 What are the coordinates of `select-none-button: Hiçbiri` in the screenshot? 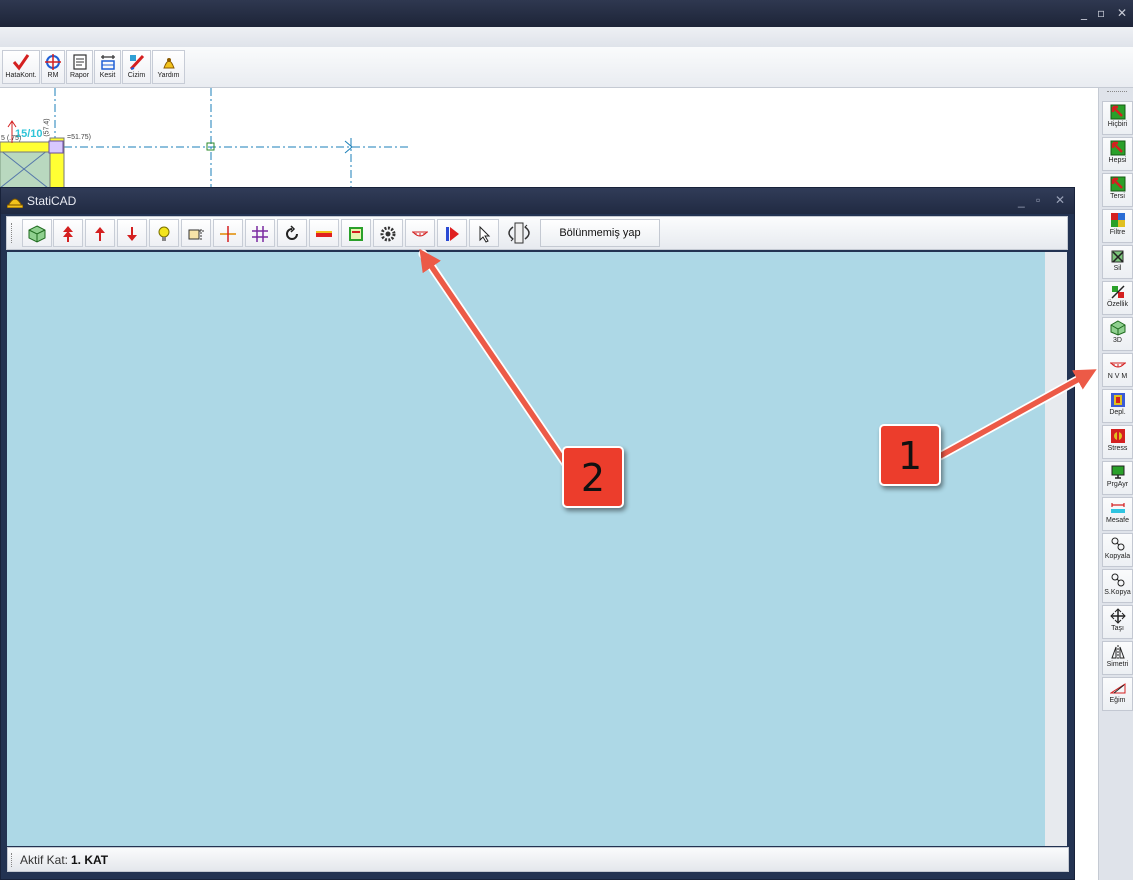 It's located at (1117, 118).